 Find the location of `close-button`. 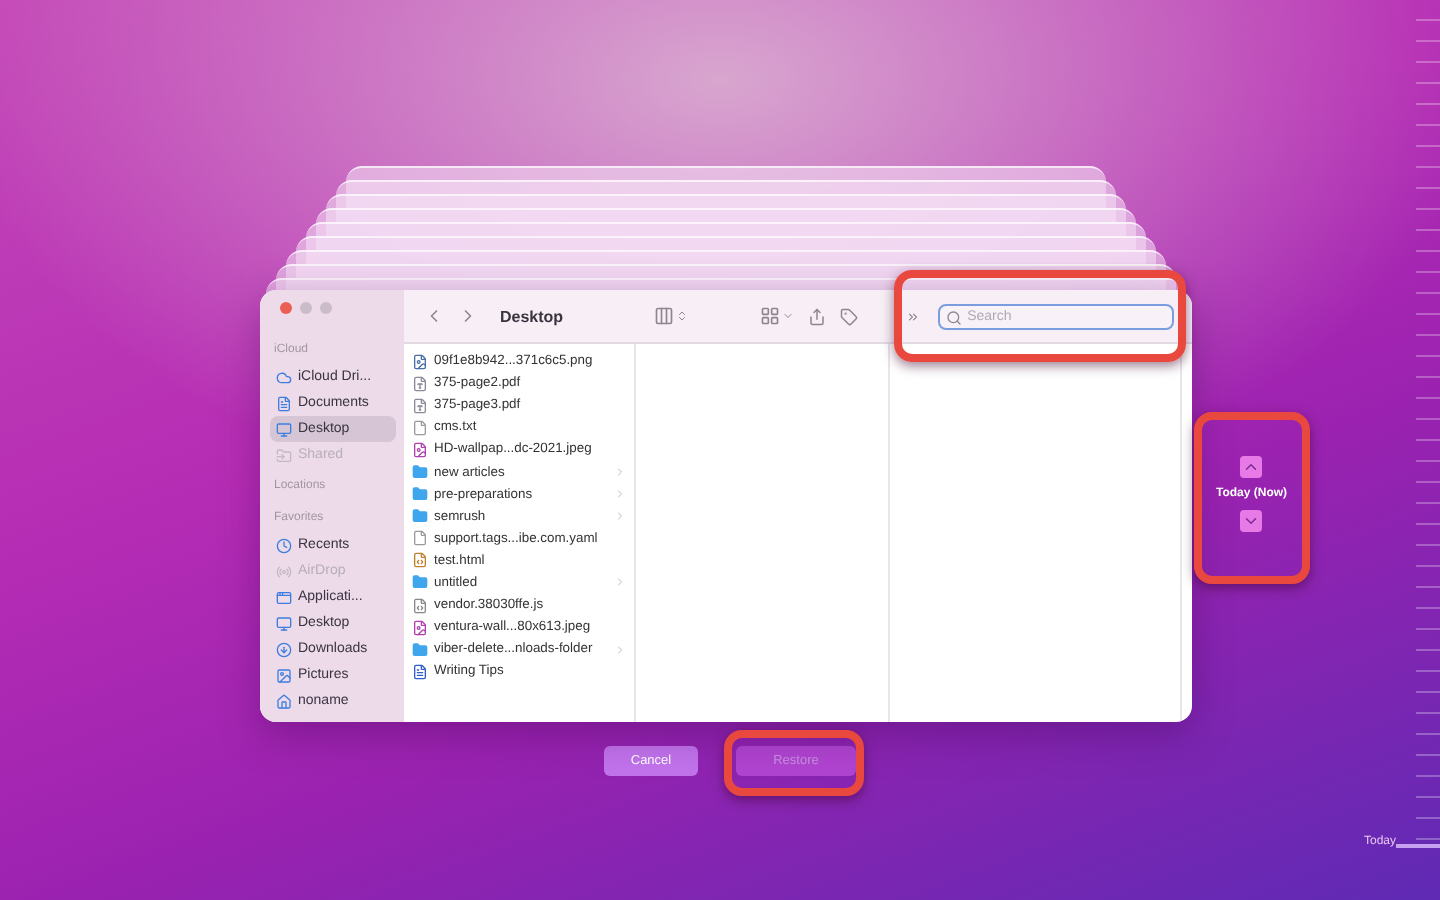

close-button is located at coordinates (286, 308).